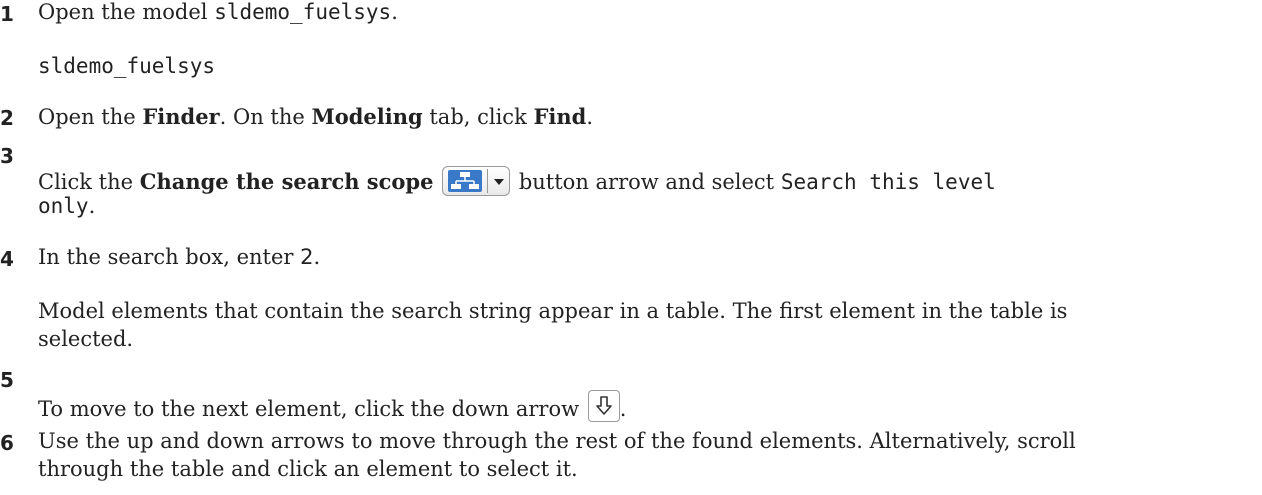 The width and height of the screenshot is (1262, 495). I want to click on search-this-level-option: Search this level, so click(888, 182).